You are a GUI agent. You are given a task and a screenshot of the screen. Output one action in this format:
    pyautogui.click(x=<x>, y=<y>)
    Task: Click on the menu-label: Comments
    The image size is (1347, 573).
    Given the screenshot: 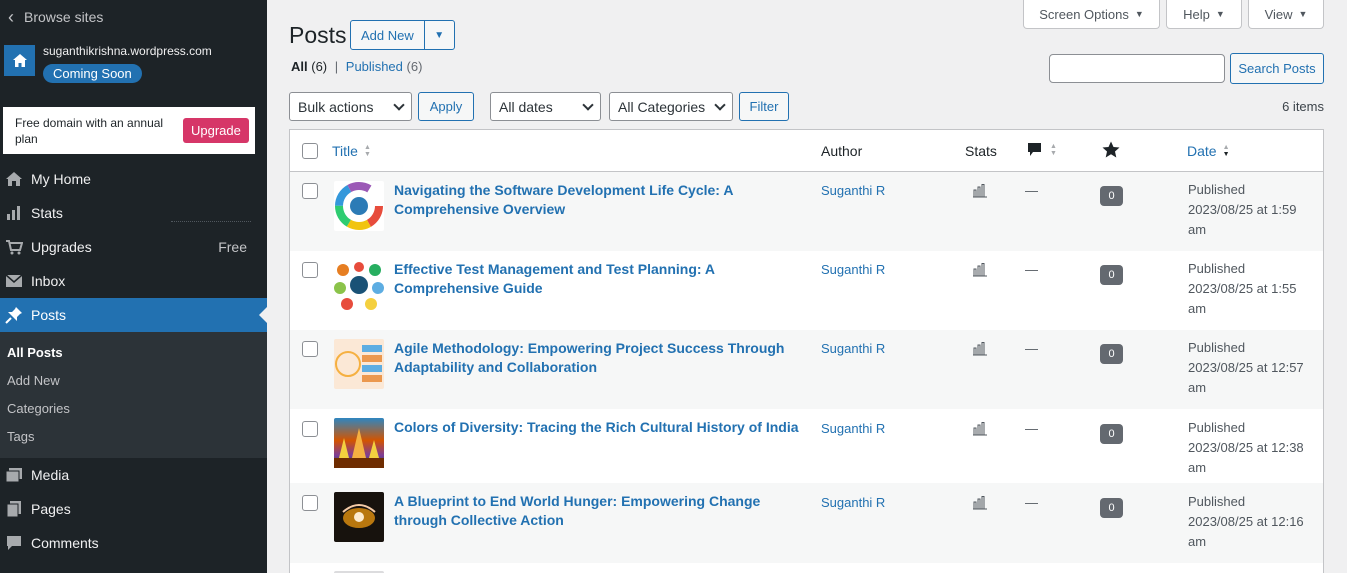 What is the action you would take?
    pyautogui.click(x=65, y=543)
    